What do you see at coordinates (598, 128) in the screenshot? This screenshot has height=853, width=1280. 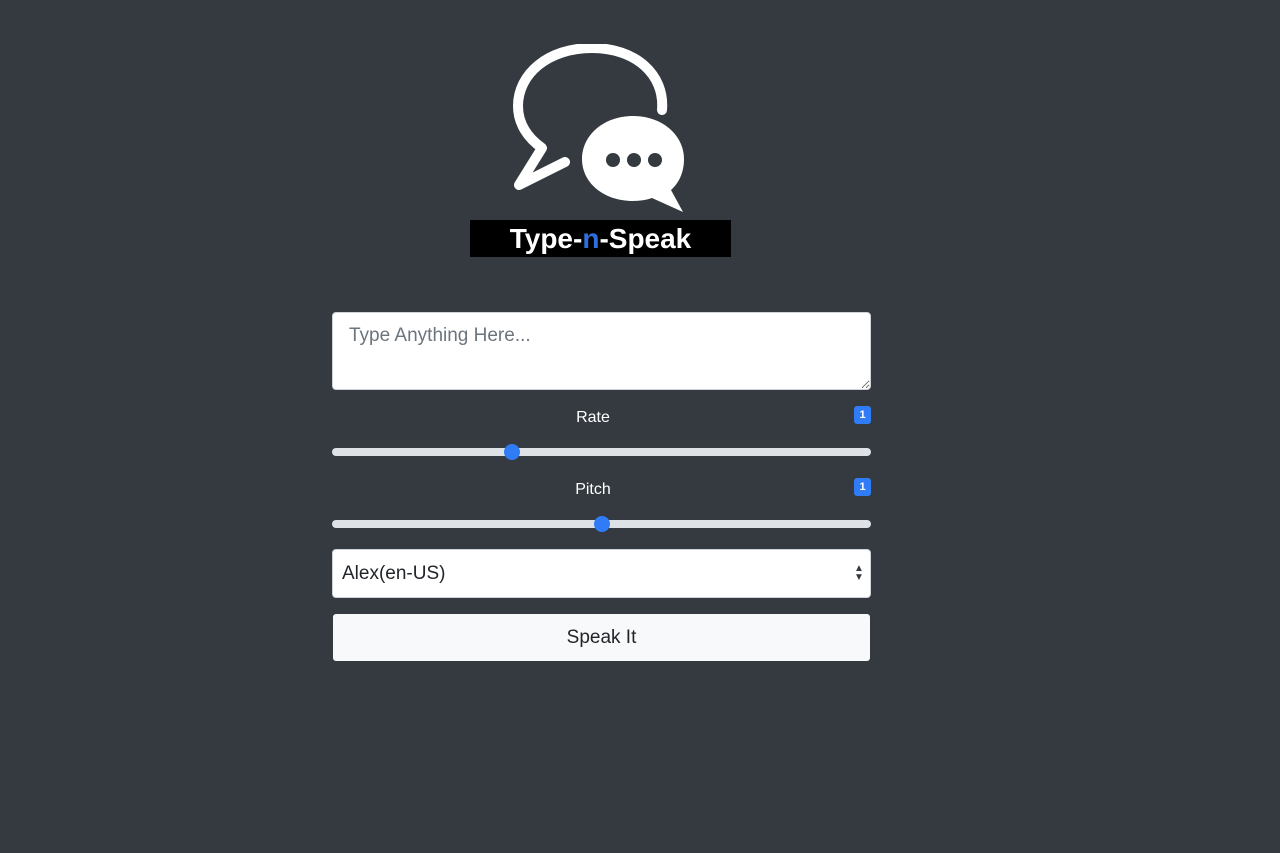 I see `chat-bubbles-icon` at bounding box center [598, 128].